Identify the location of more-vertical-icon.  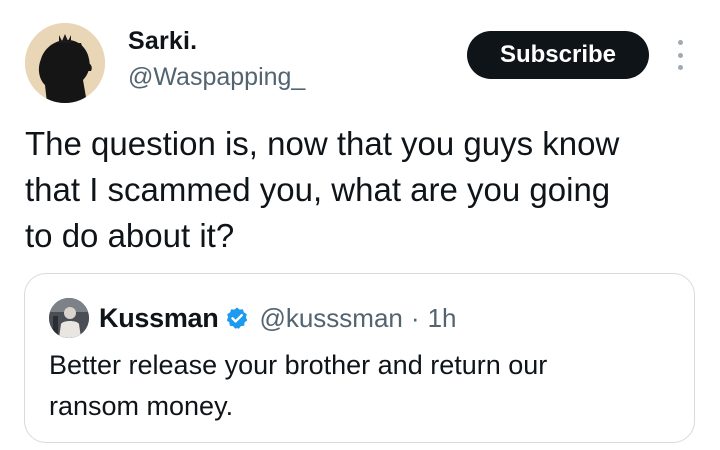
(680, 55).